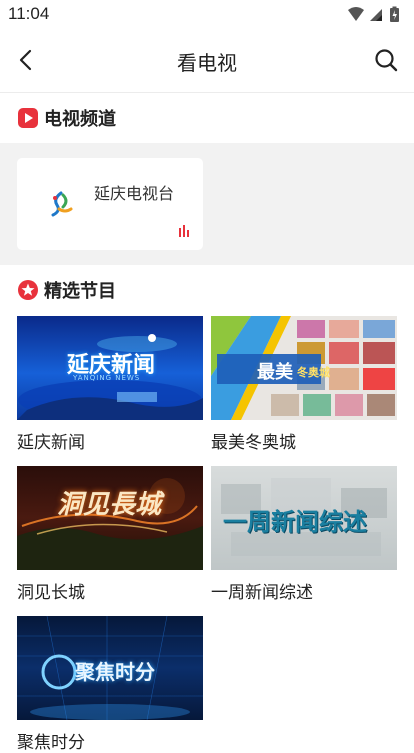 This screenshot has width=414, height=753. Describe the element at coordinates (207, 15) in the screenshot. I see `status-bar: 11:04` at that location.